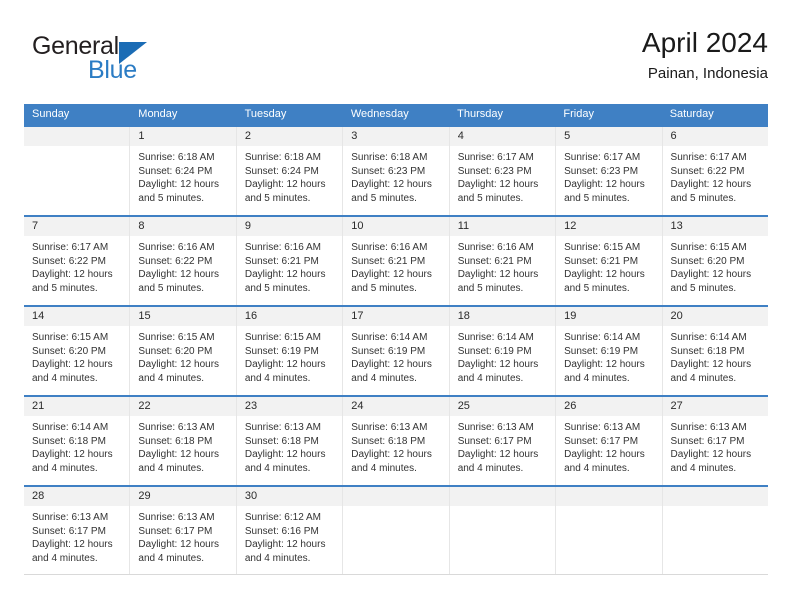 This screenshot has width=792, height=612. What do you see at coordinates (601, 441) in the screenshot?
I see `day-detail-line: Sunset: 6:17 PM` at bounding box center [601, 441].